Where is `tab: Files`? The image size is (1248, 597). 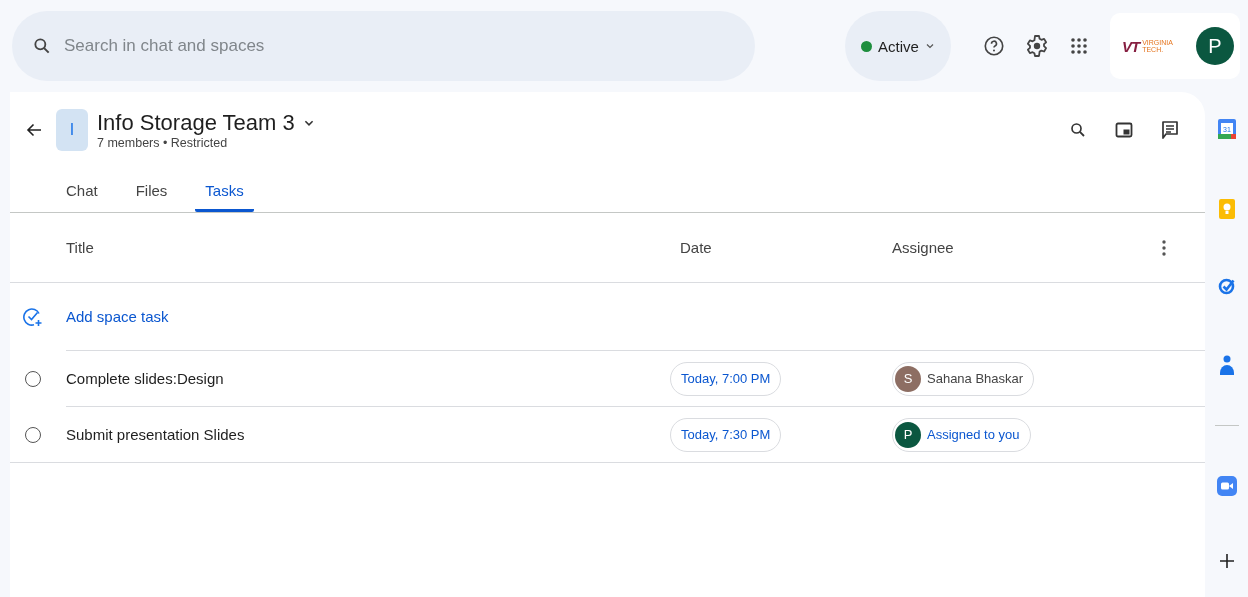 tab: Files is located at coordinates (151, 197).